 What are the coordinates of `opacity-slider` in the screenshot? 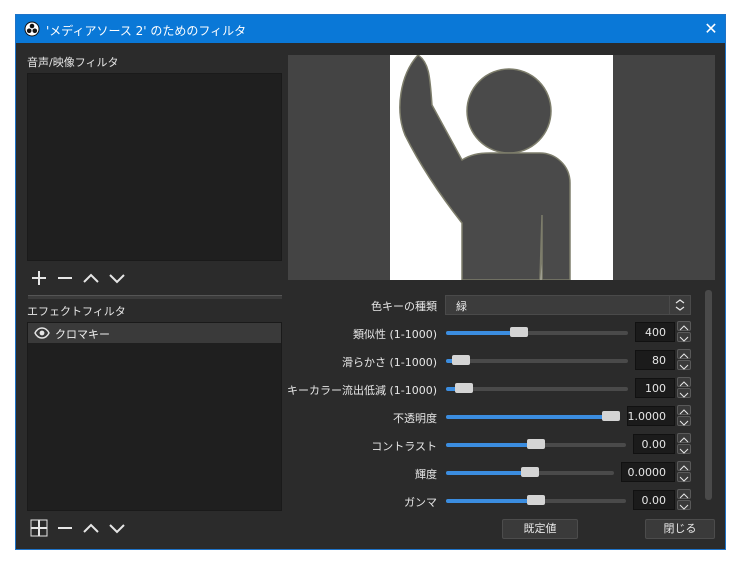 It's located at (533, 416).